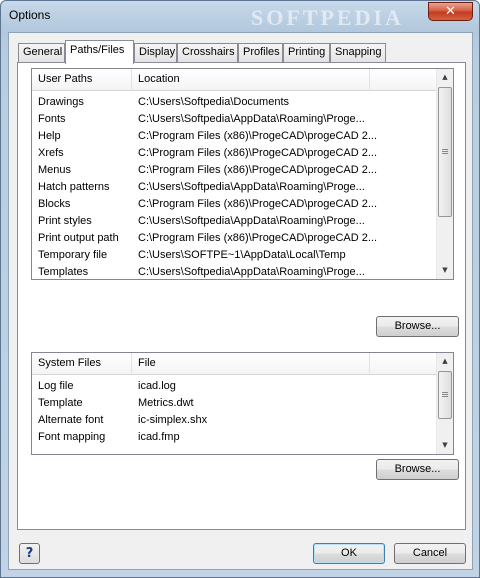 This screenshot has width=480, height=578. Describe the element at coordinates (306, 52) in the screenshot. I see `tab-printing: Printing` at that location.